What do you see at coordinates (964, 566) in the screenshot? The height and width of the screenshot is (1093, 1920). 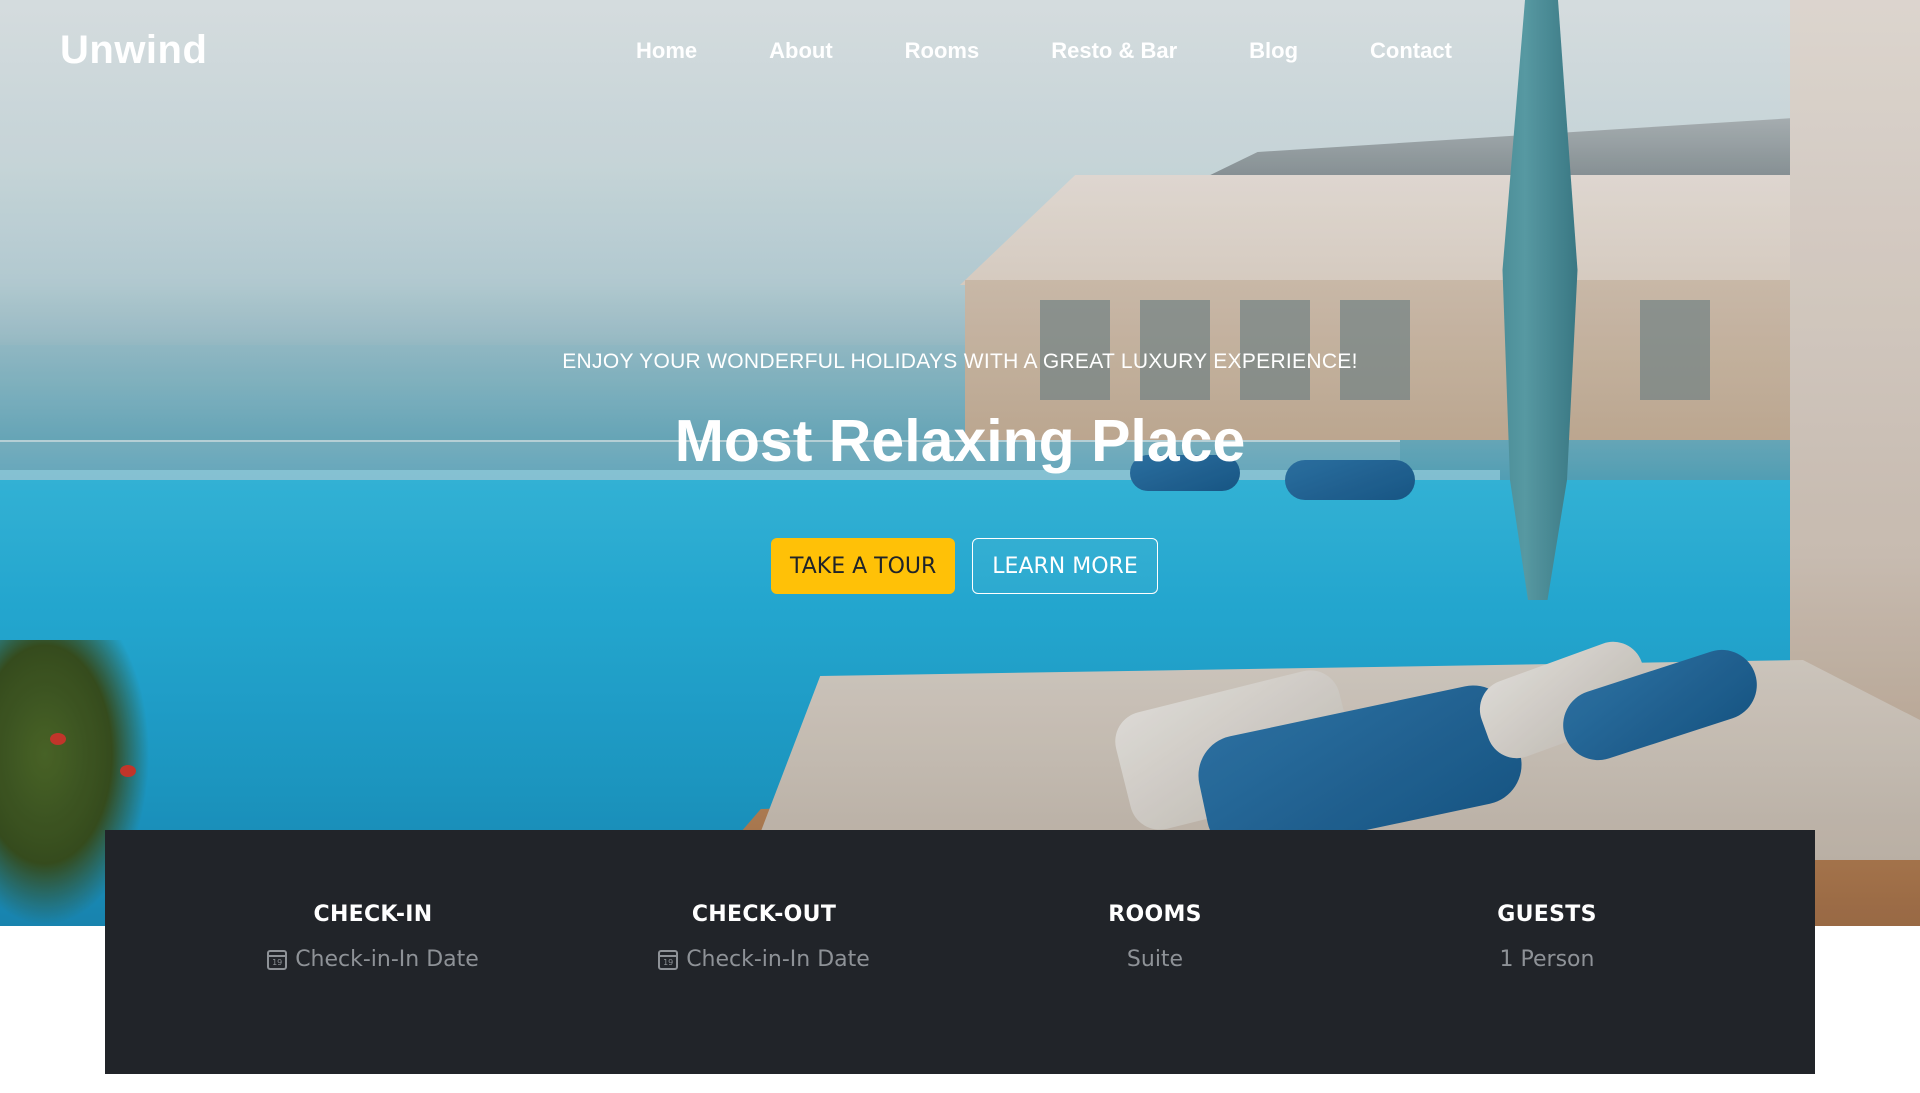 I see `hero-cta-group: TAKE A TOUR LEARN MORE` at bounding box center [964, 566].